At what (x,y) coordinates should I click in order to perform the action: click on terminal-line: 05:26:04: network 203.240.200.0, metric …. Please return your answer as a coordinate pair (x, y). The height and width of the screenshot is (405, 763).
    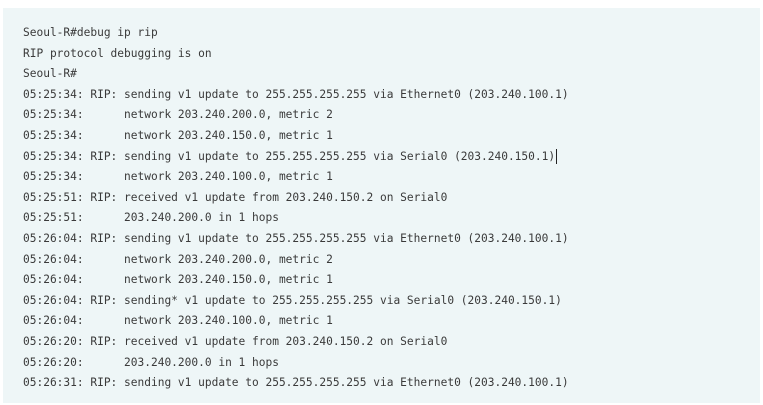
    Looking at the image, I should click on (178, 259).